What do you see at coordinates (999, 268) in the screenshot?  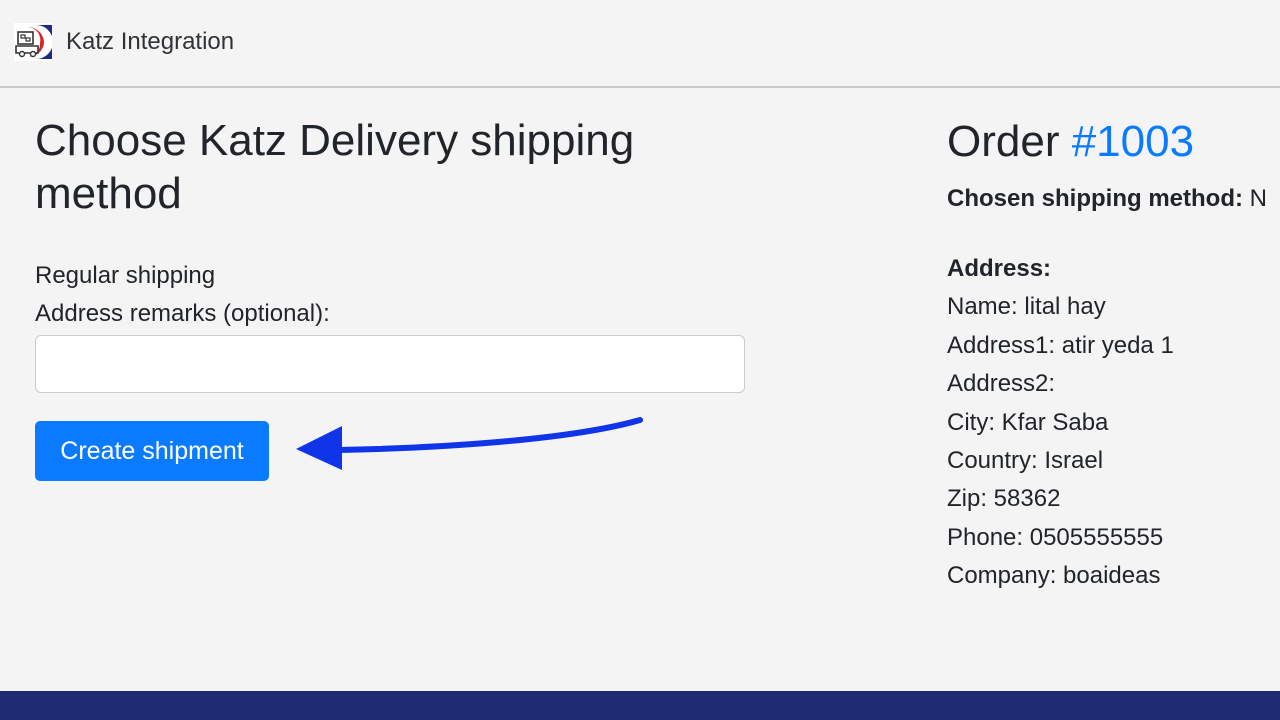 I see `address-title: Address:` at bounding box center [999, 268].